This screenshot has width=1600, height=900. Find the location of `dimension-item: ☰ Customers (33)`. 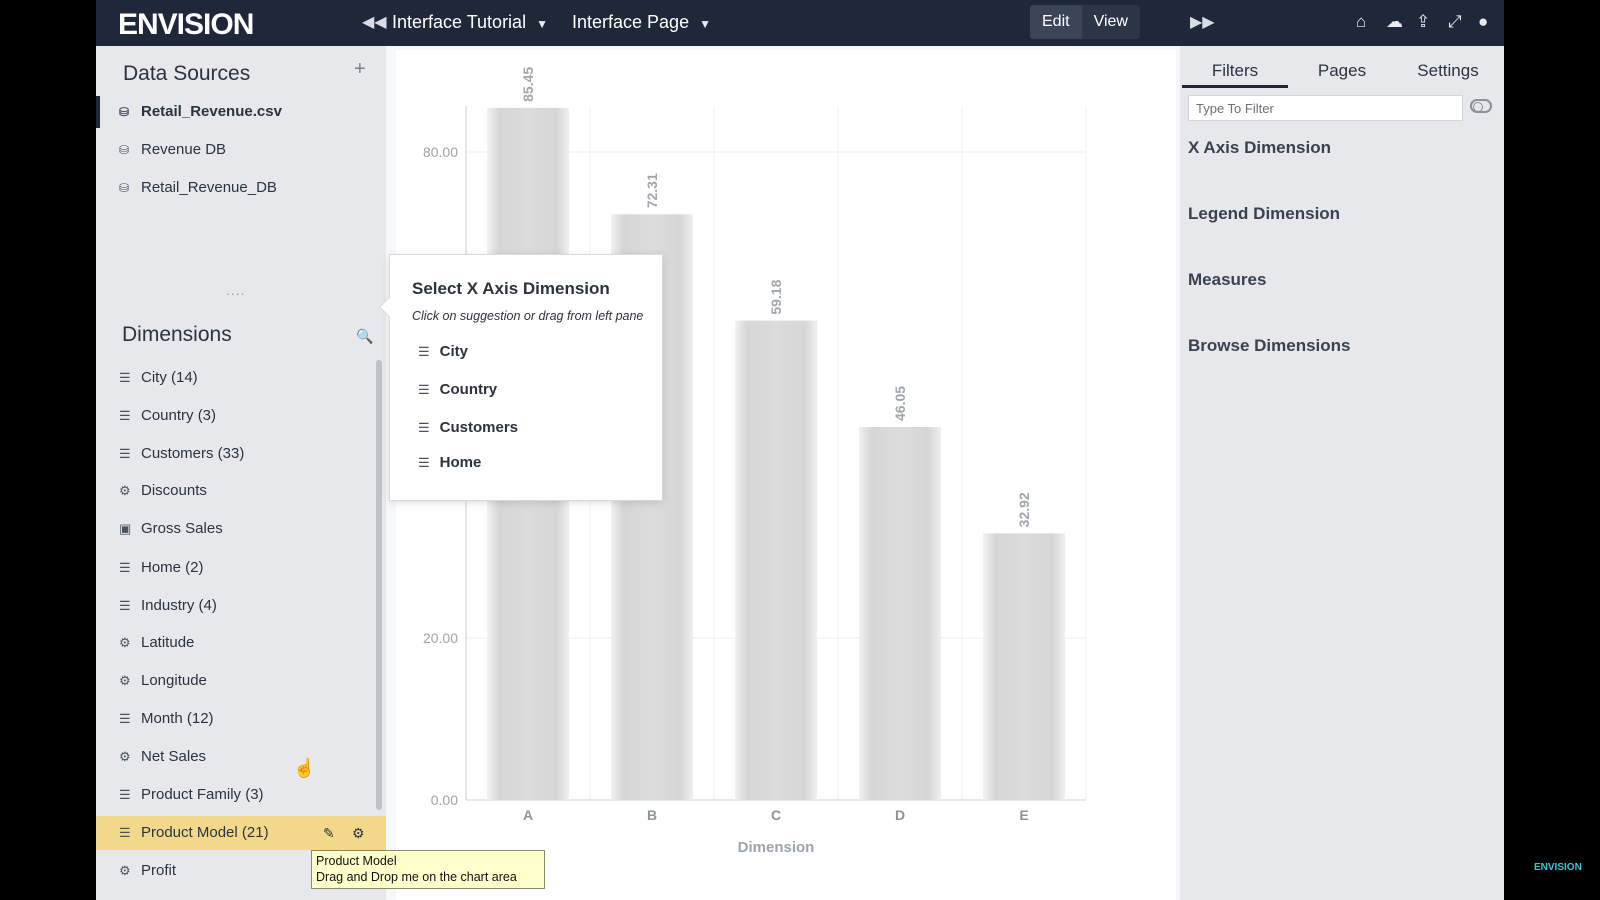

dimension-item: ☰ Customers (33) is located at coordinates (241, 454).